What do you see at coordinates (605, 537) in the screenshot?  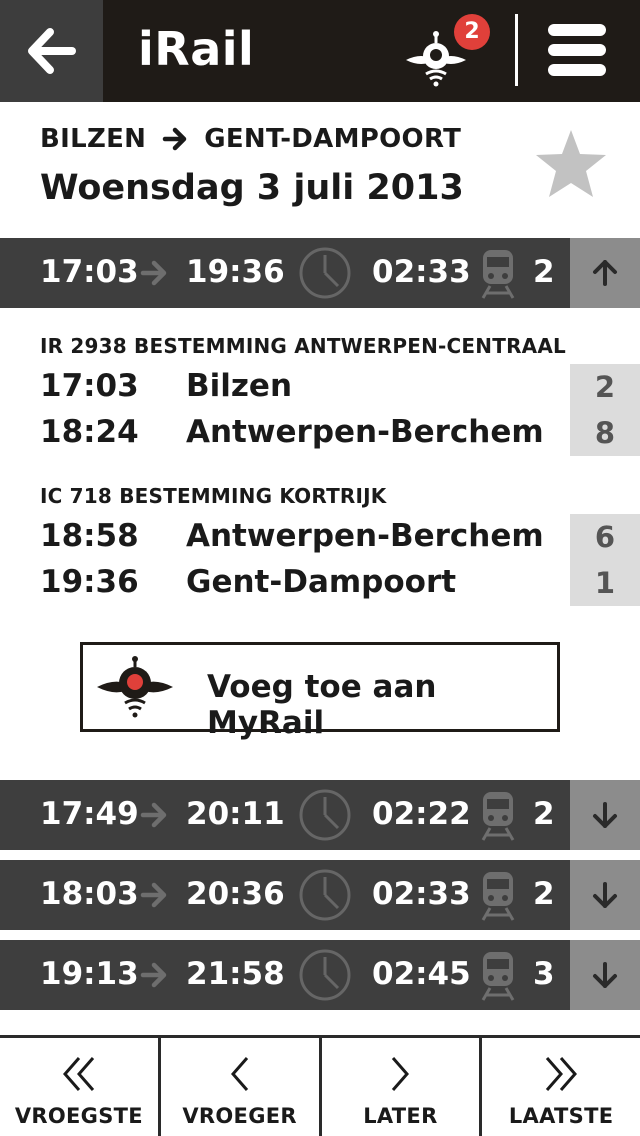 I see `platform-number: 6` at bounding box center [605, 537].